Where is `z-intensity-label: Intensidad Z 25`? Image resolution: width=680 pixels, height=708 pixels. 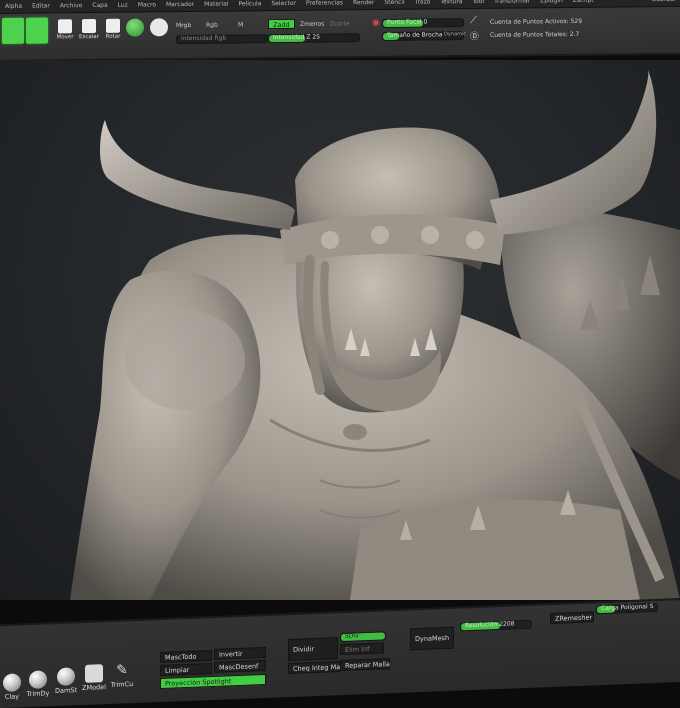 z-intensity-label: Intensidad Z 25 is located at coordinates (297, 37).